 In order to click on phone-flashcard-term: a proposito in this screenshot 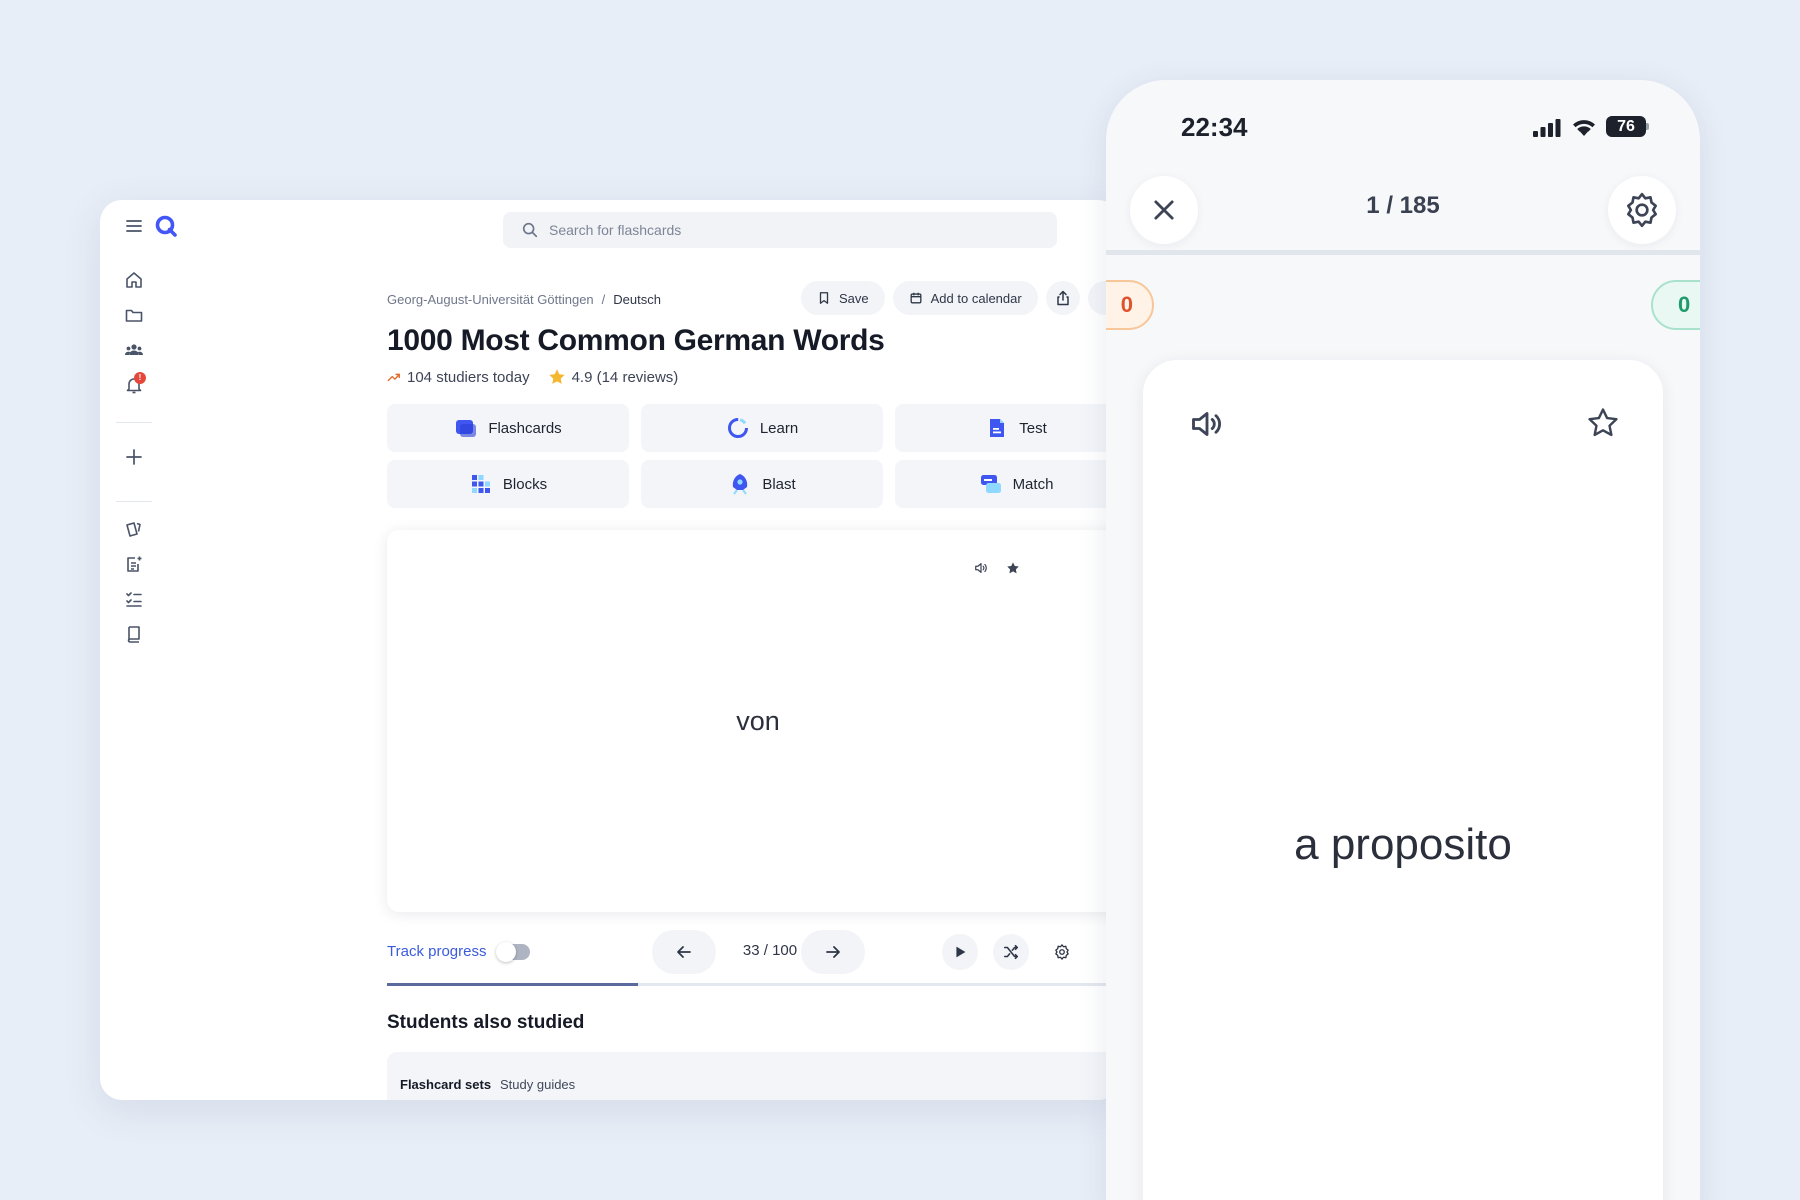, I will do `click(1403, 844)`.